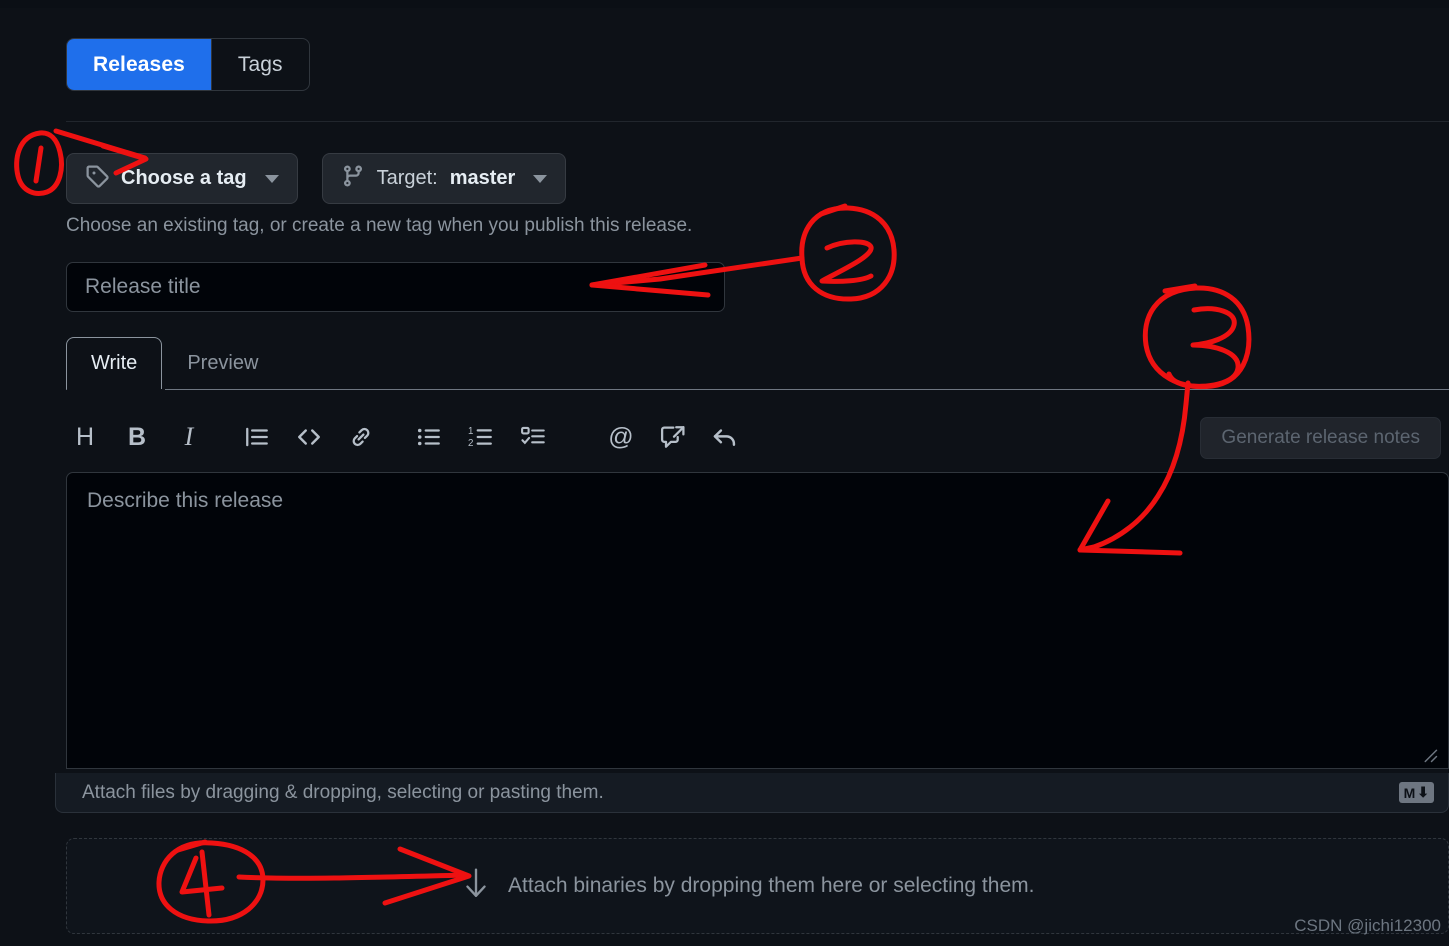 The height and width of the screenshot is (946, 1449). I want to click on heading-icon: H, so click(85, 437).